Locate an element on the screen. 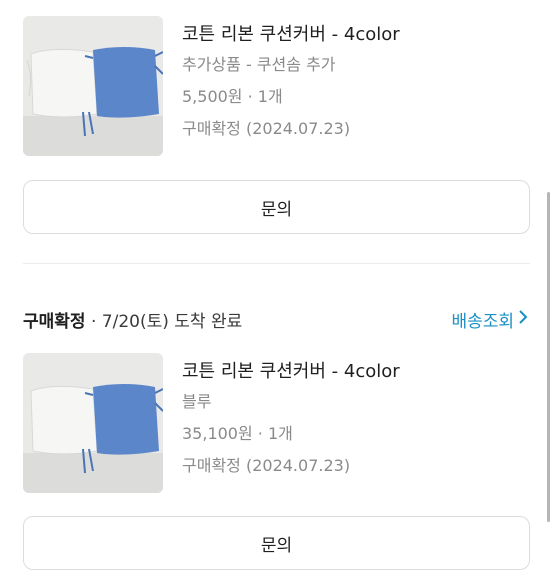 The image size is (554, 570). product-price-qty: 35,100원 · 1개 is located at coordinates (237, 433).